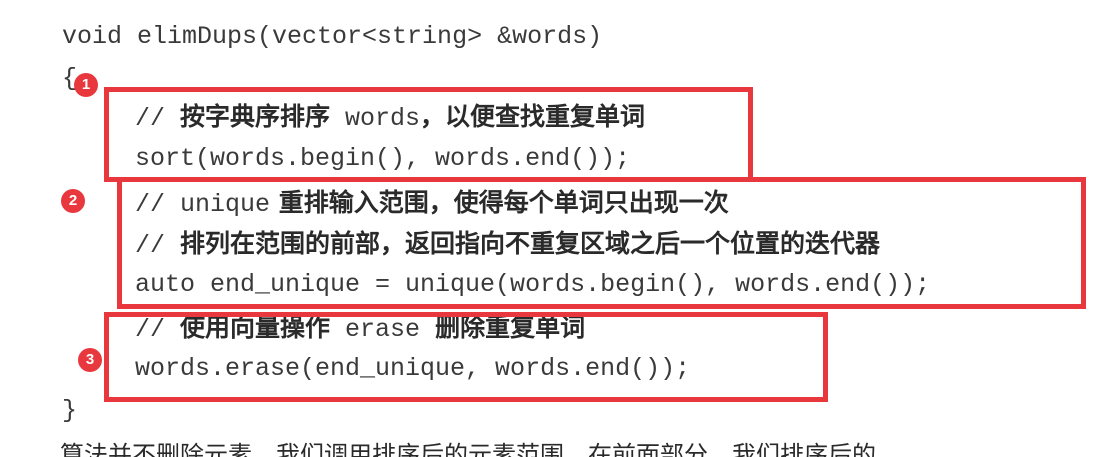 The image size is (1093, 457). I want to click on close-brace: }, so click(70, 410).